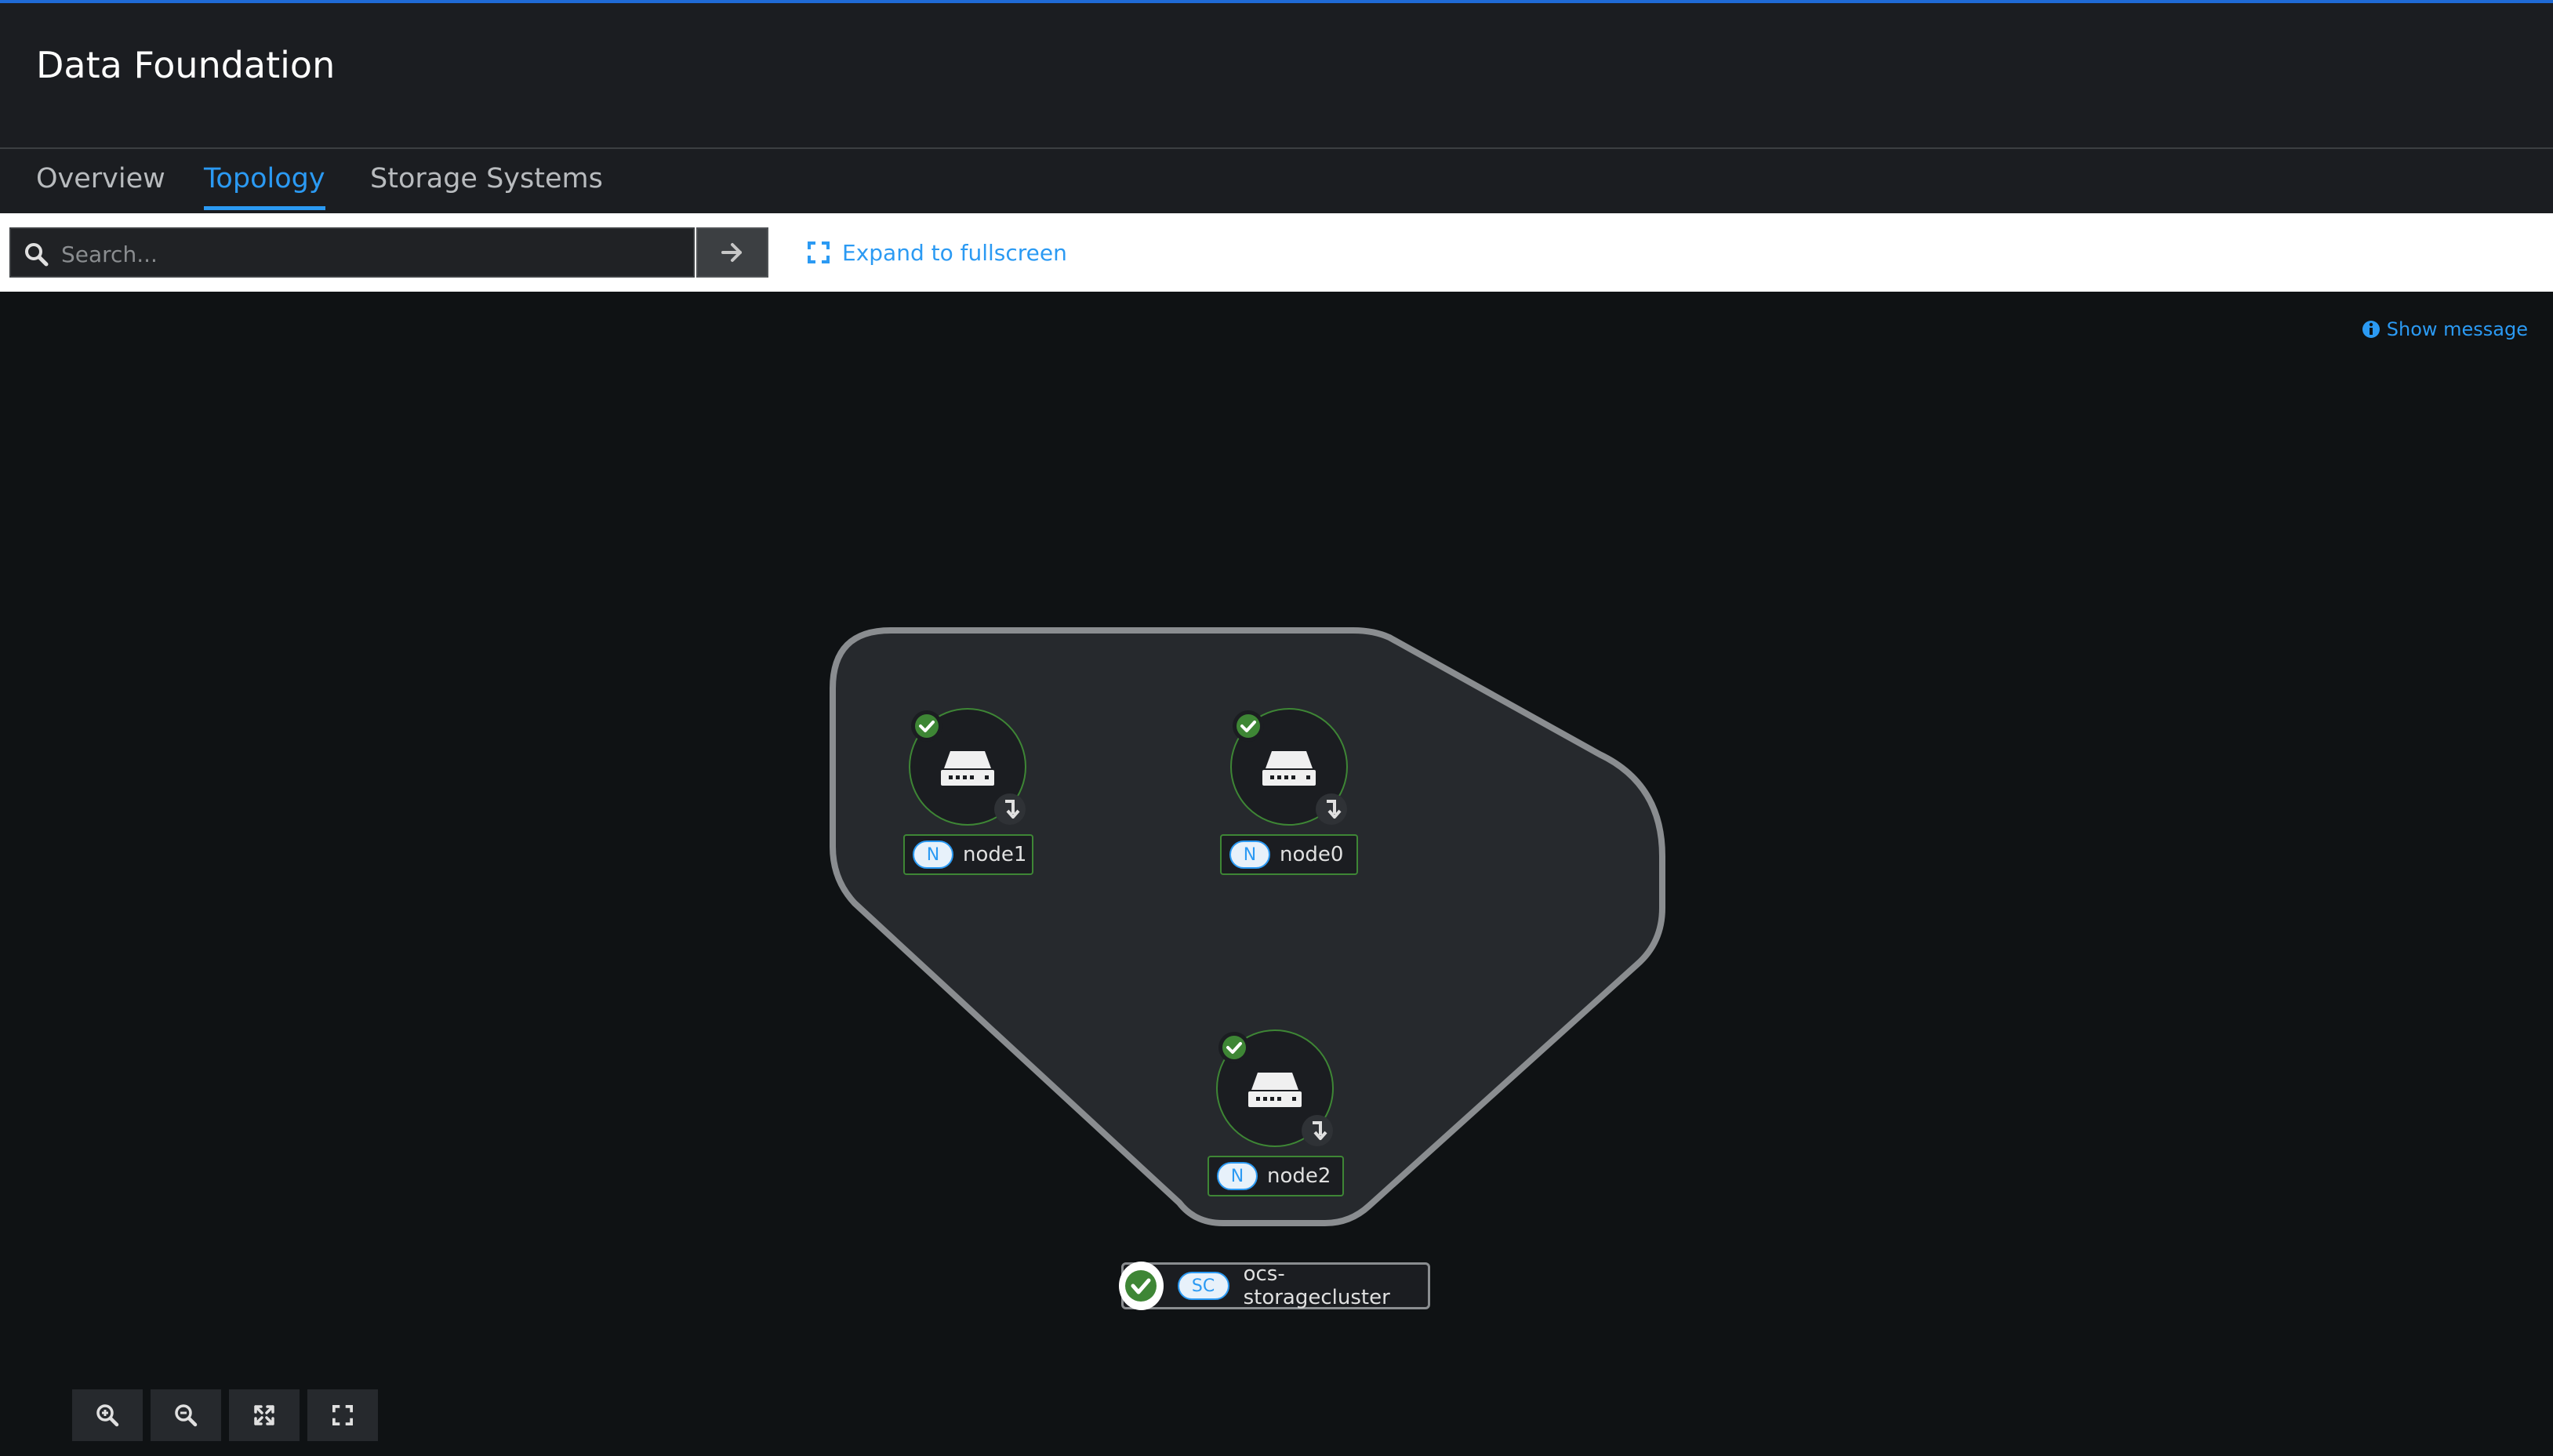 This screenshot has height=1456, width=2553. Describe the element at coordinates (995, 854) in the screenshot. I see `node-name: node1` at that location.